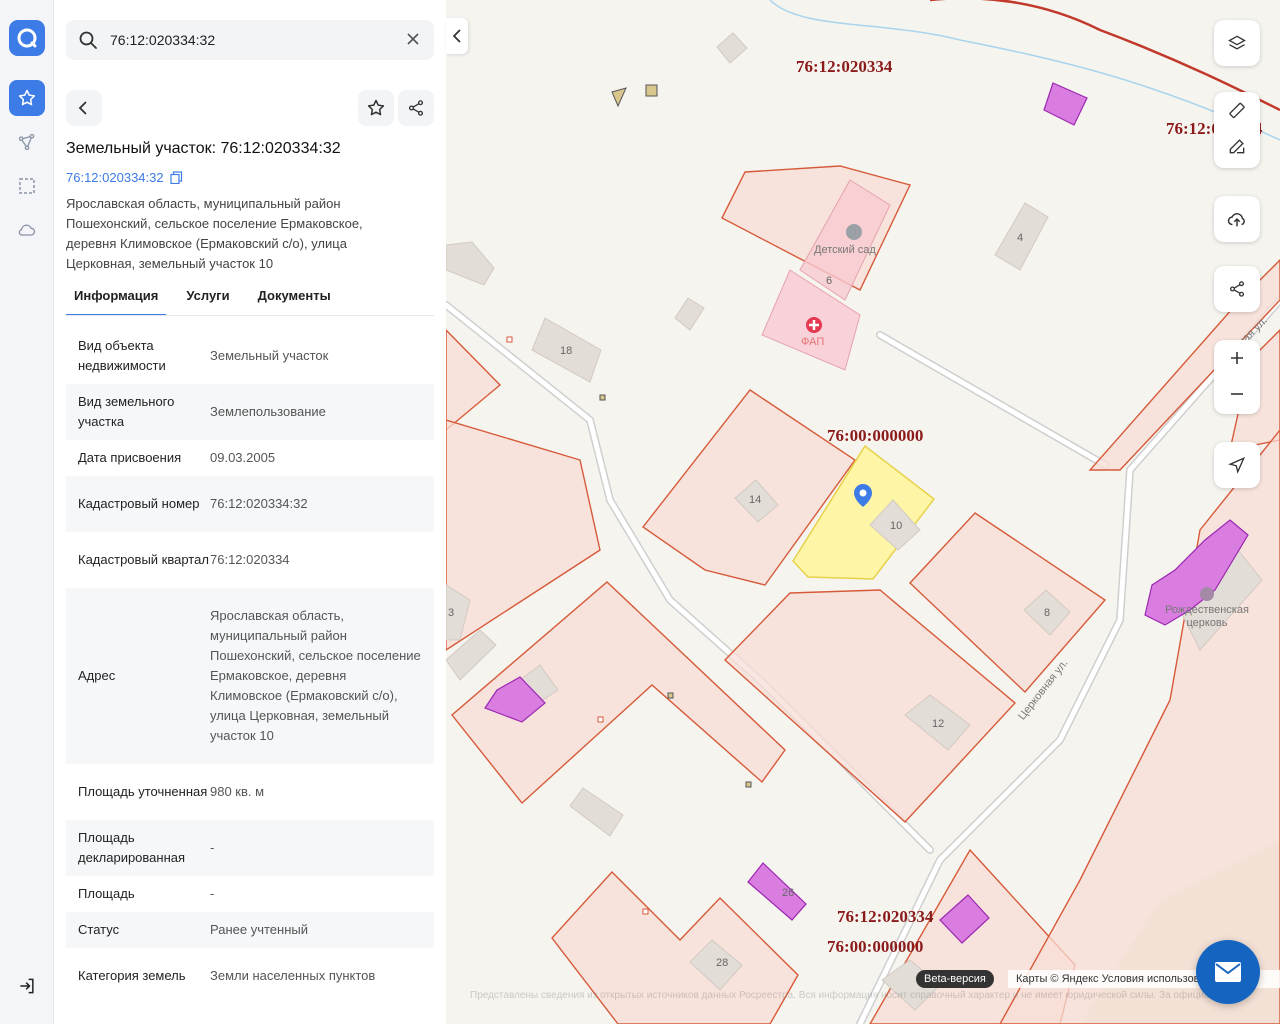 Image resolution: width=1280 pixels, height=1024 pixels. What do you see at coordinates (139, 503) in the screenshot?
I see `row-key: Кадастровый номер` at bounding box center [139, 503].